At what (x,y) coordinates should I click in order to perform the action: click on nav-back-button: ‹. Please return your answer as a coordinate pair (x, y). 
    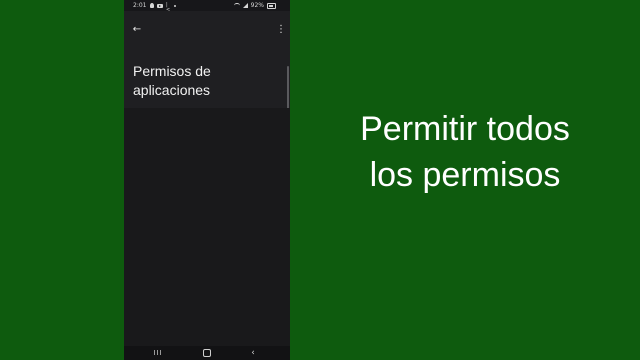
    Looking at the image, I should click on (253, 353).